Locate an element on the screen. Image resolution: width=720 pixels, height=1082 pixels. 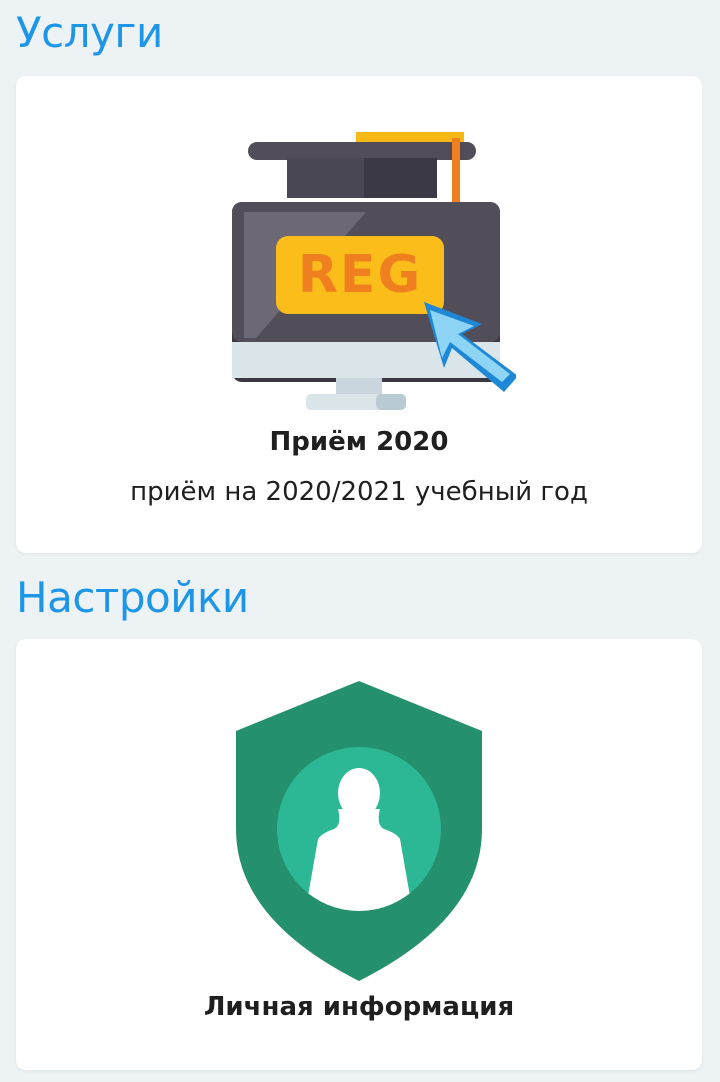
personal-info-card-title: Личная информация is located at coordinates (359, 1007).